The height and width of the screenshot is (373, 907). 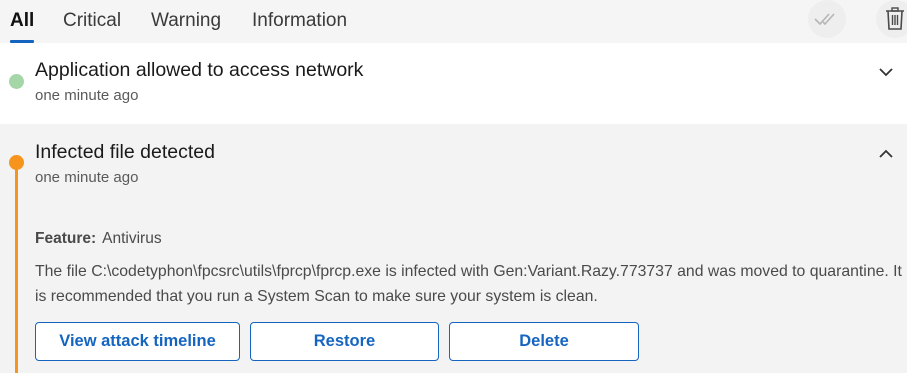 I want to click on mark-all-read-button, so click(x=827, y=19).